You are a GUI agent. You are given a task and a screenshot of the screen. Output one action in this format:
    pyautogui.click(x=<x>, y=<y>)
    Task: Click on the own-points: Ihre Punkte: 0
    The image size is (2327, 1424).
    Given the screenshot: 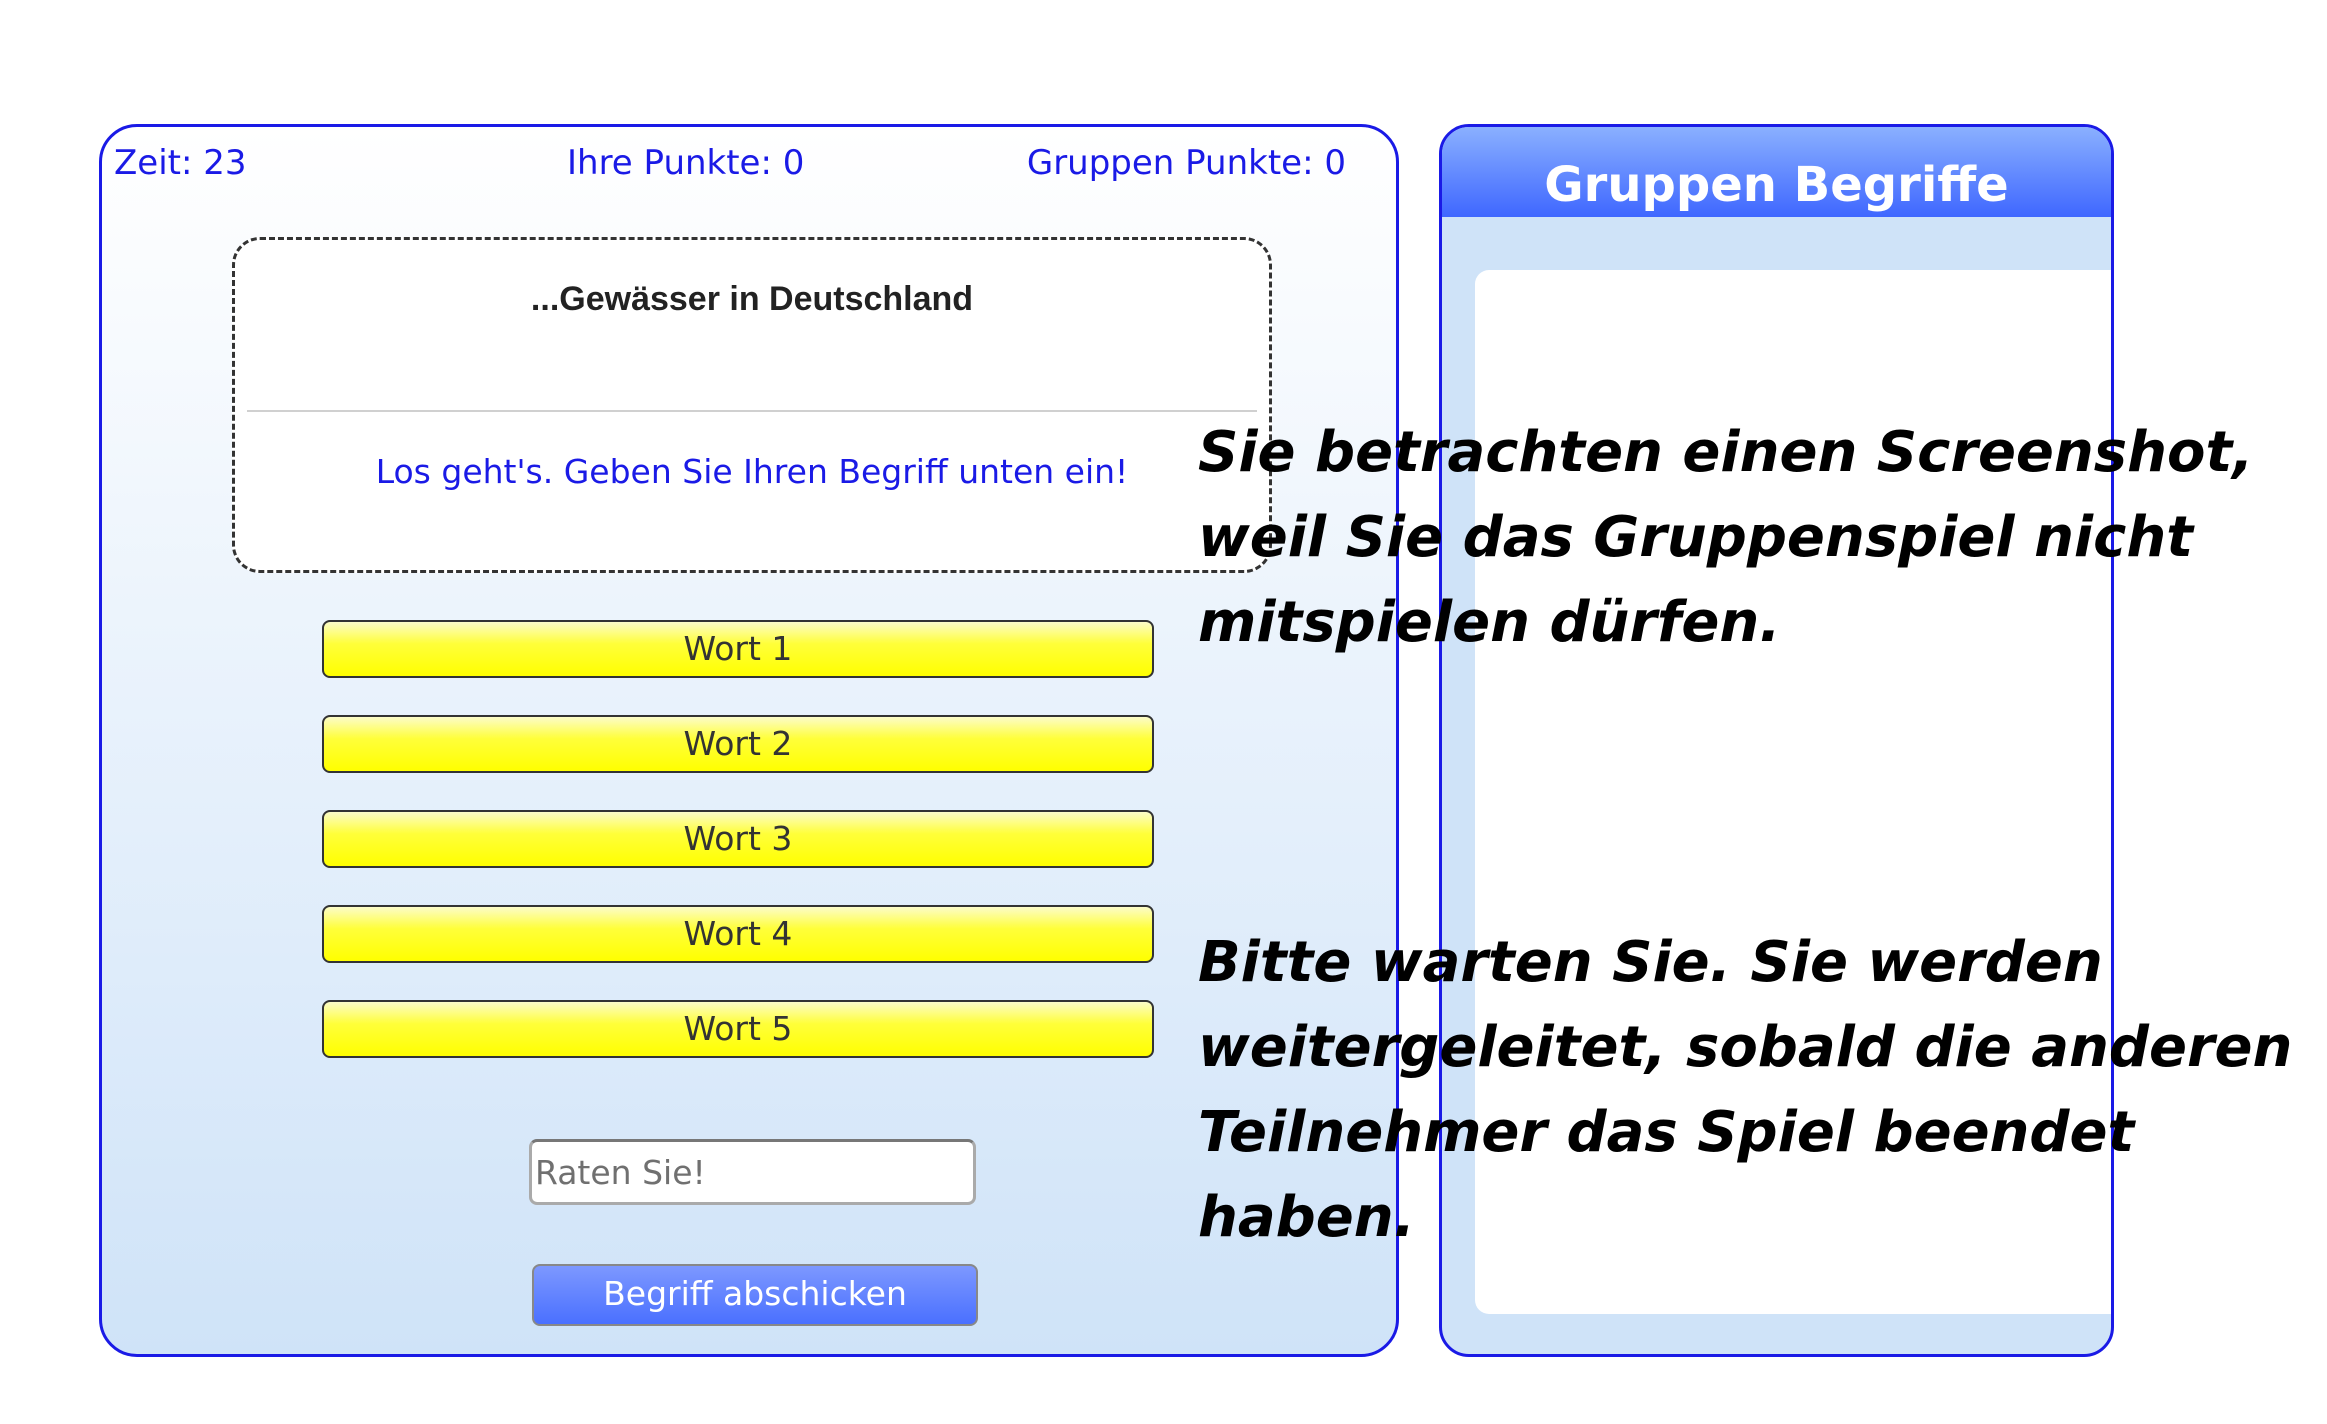 What is the action you would take?
    pyautogui.click(x=686, y=163)
    